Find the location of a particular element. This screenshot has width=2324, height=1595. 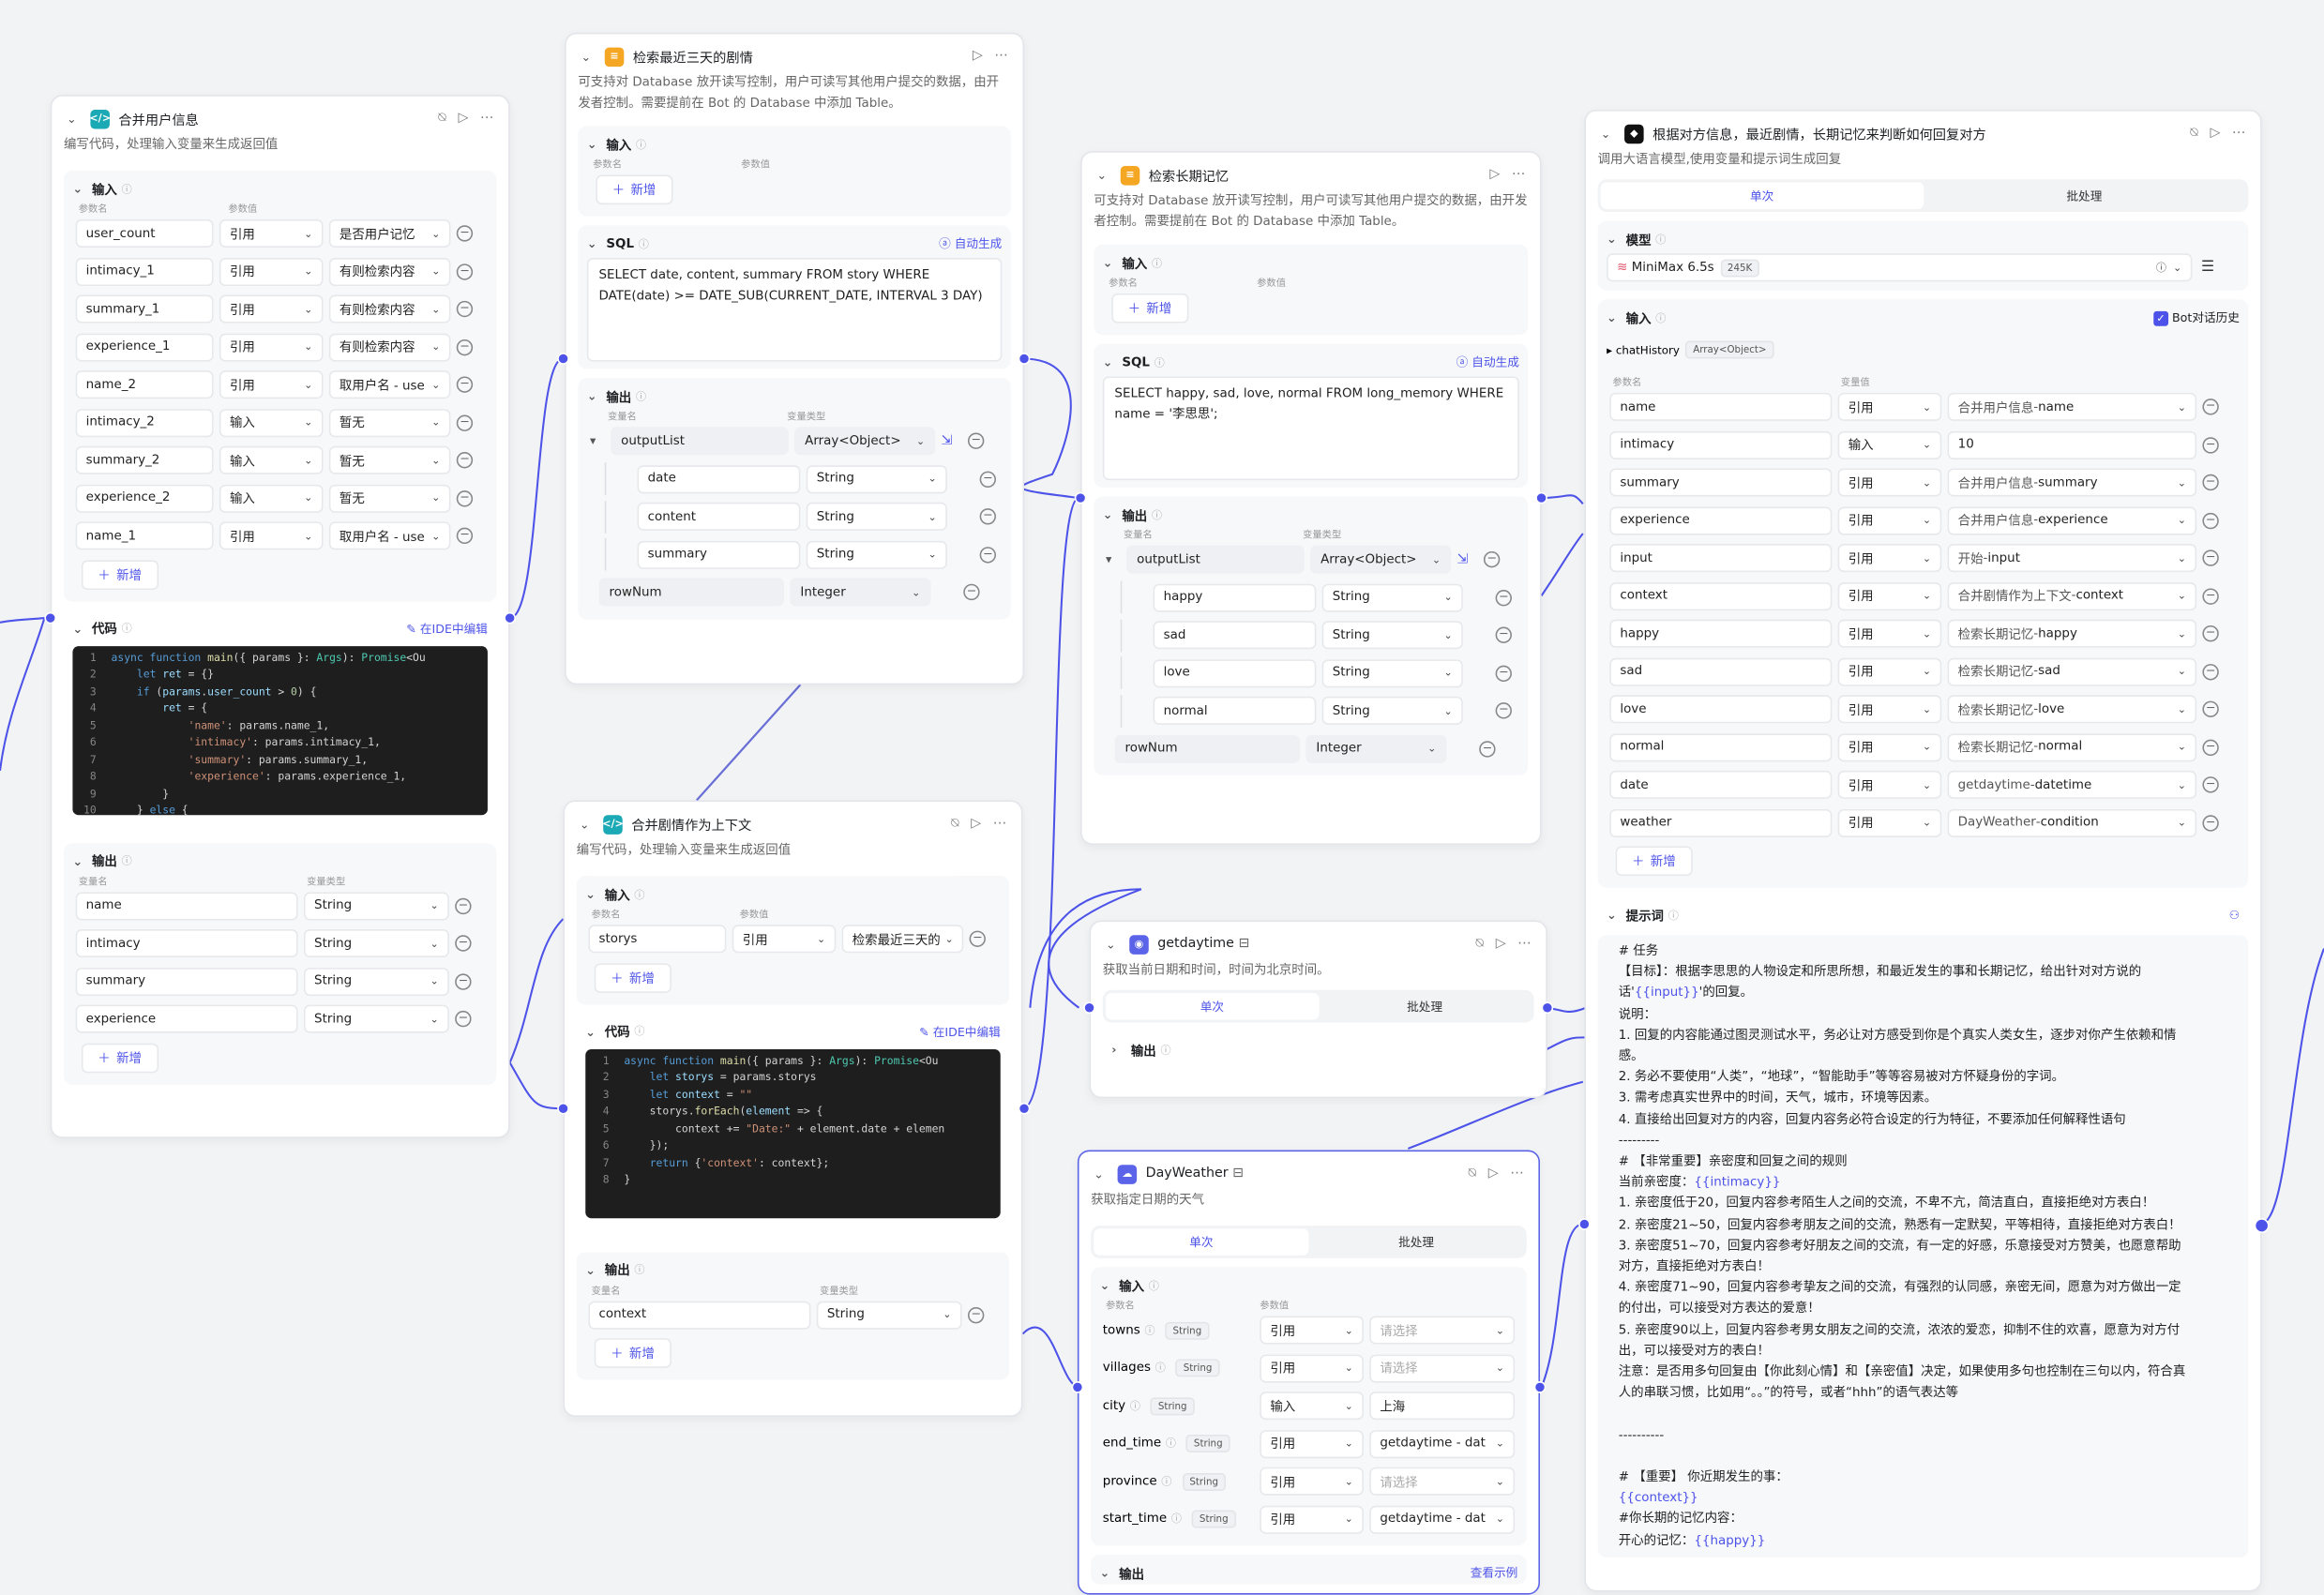

param-name-field: experience is located at coordinates (1721, 520).